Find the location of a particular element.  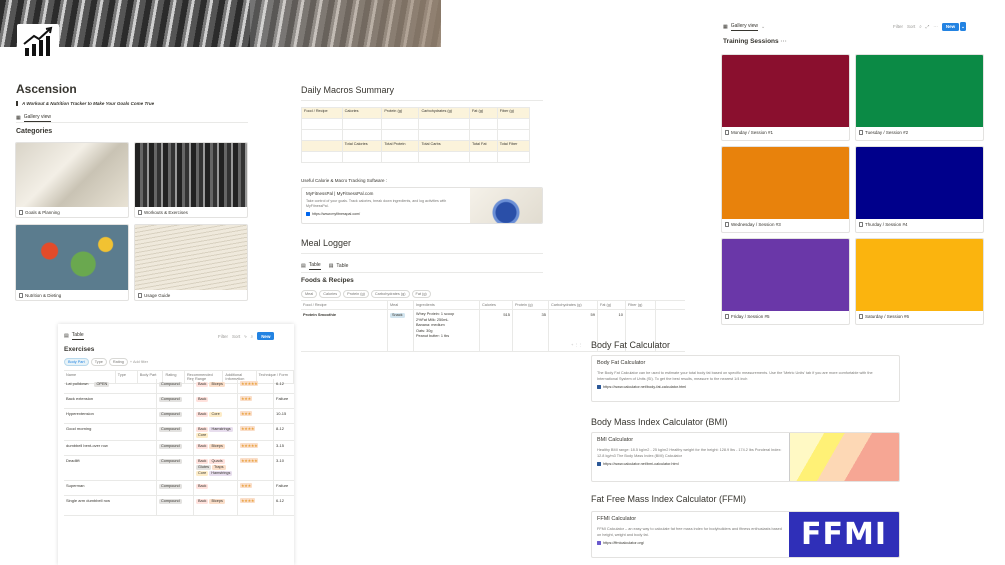

foods-db-title: Foods & Recipes is located at coordinates (327, 280).